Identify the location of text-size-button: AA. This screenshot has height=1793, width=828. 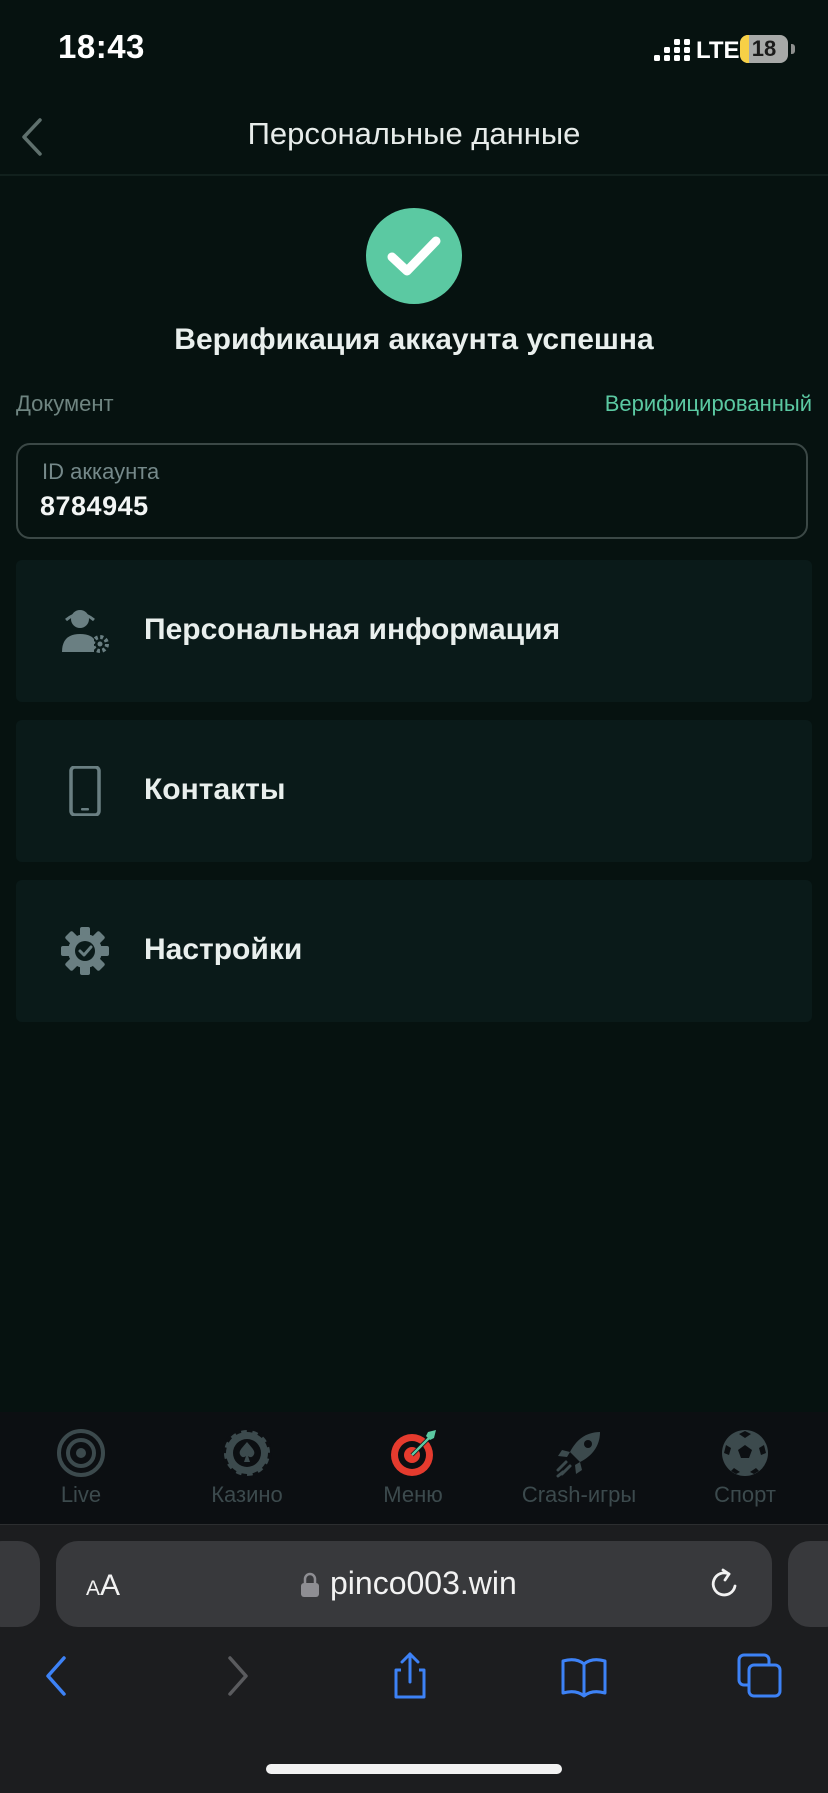
(103, 1586).